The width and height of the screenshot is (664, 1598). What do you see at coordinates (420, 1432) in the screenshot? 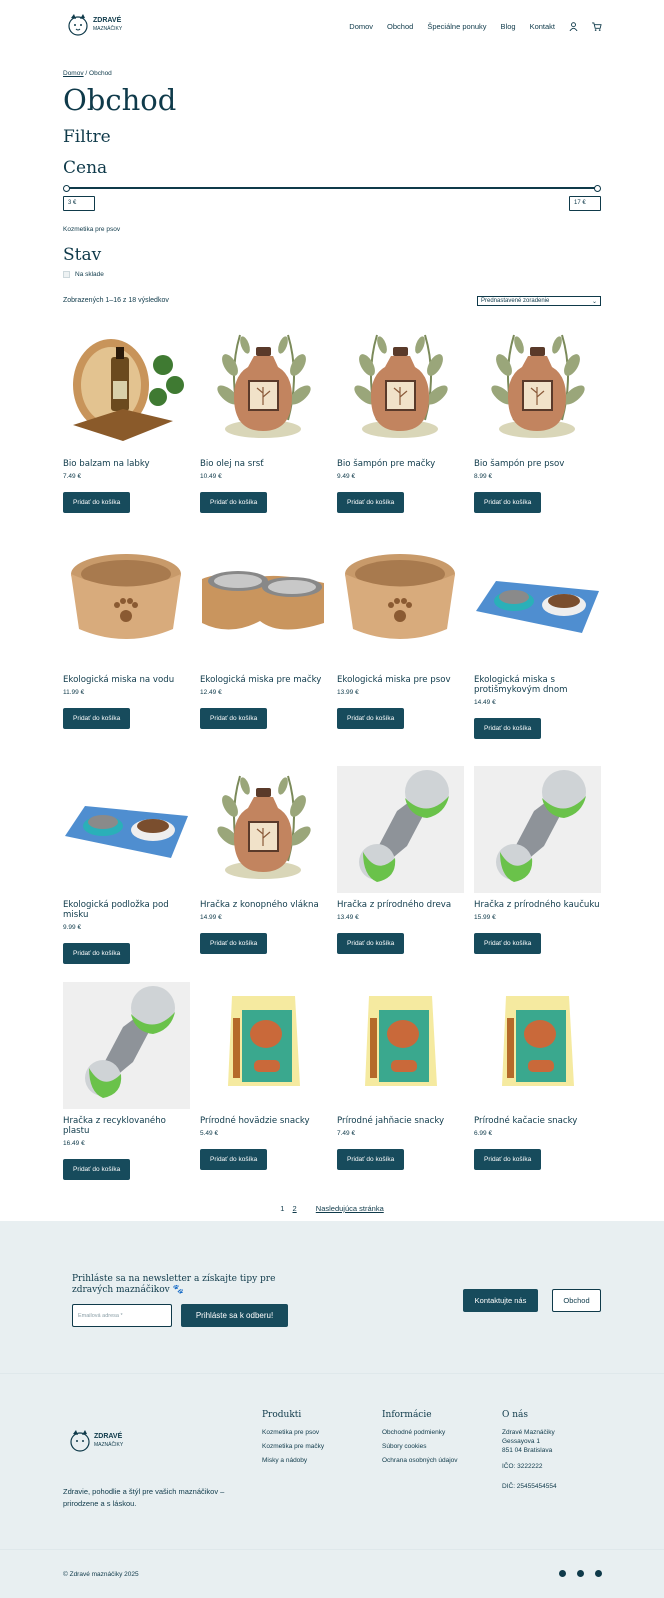
I see `footer-link: Obchodné podmienky` at bounding box center [420, 1432].